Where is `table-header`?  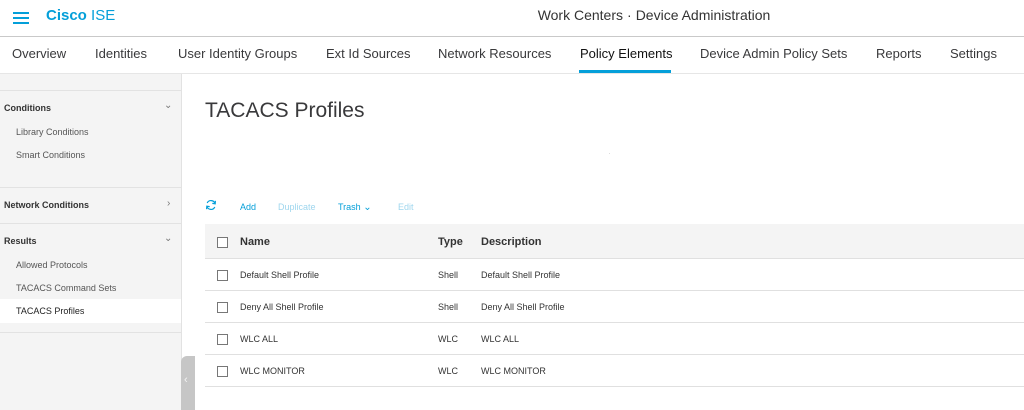 table-header is located at coordinates (614, 241).